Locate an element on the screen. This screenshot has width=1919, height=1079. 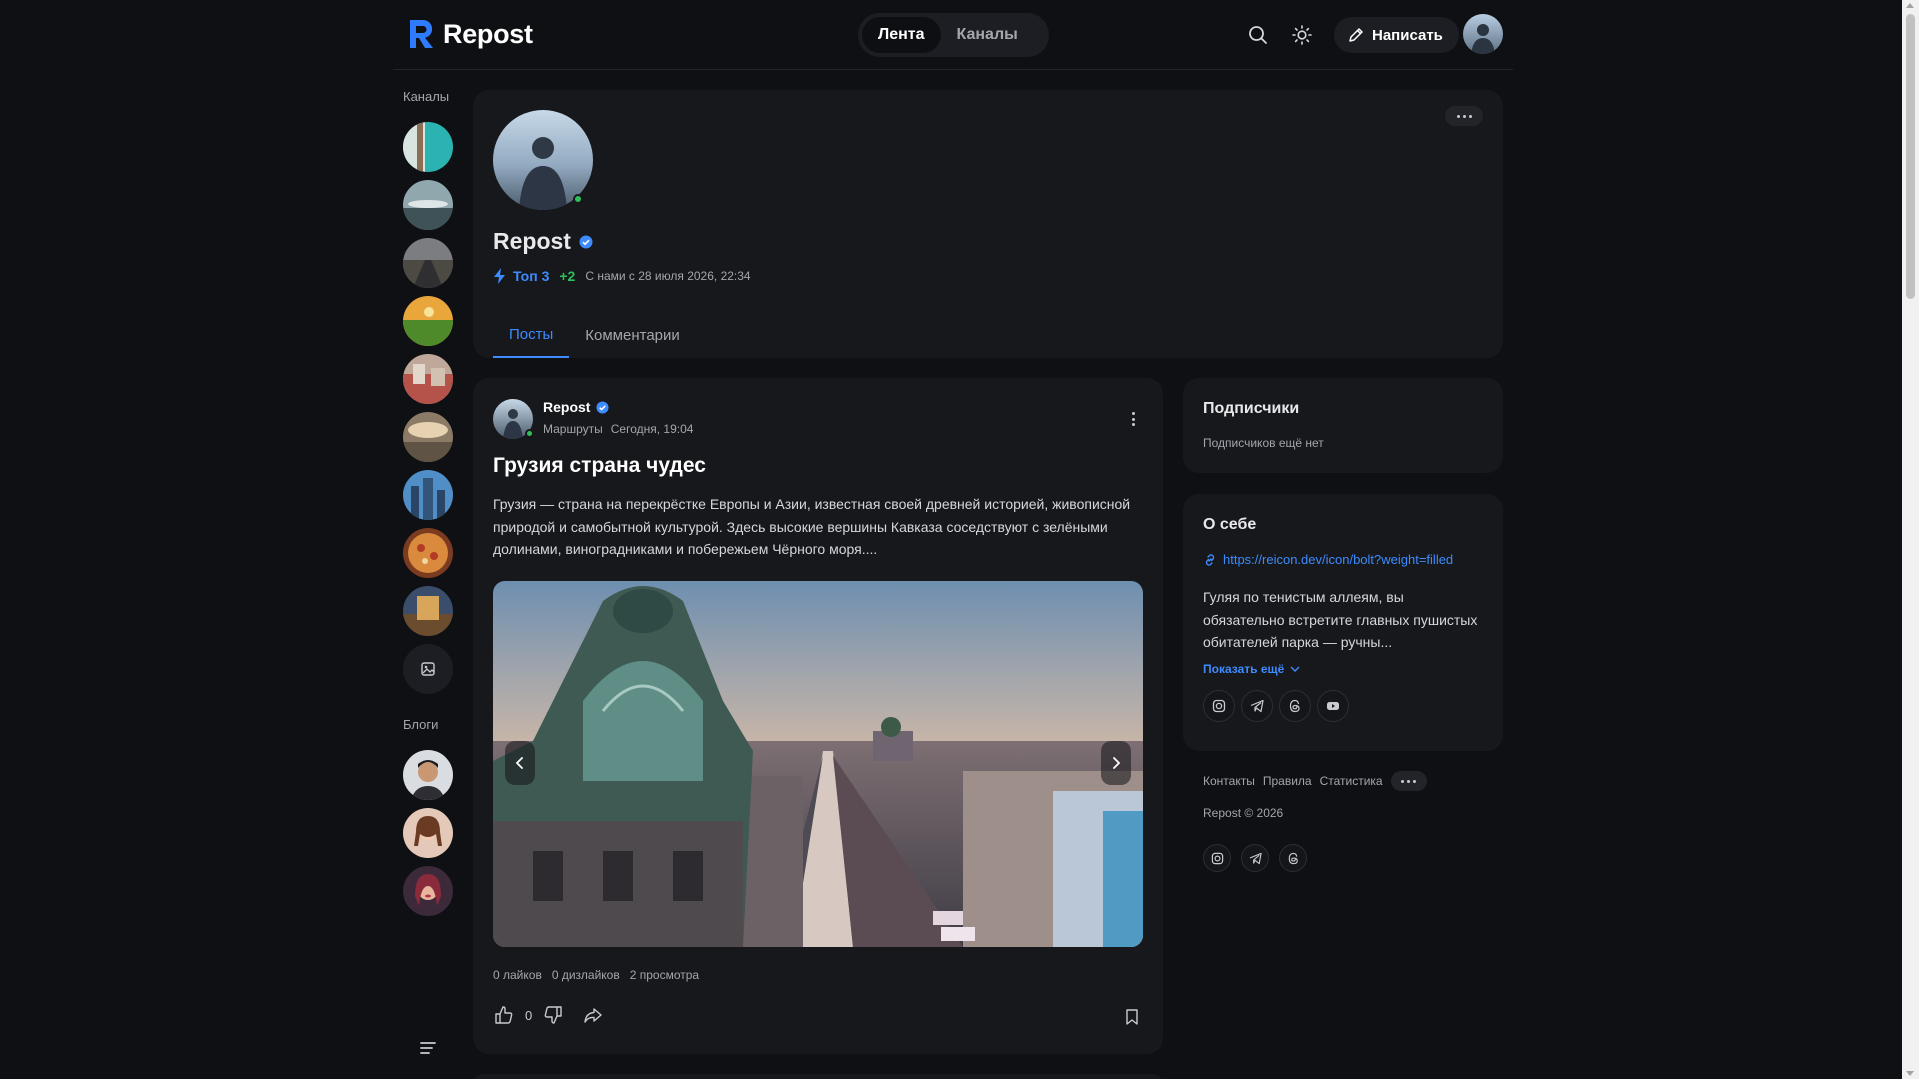
scroll-down-arrow is located at coordinates (1910, 1073).